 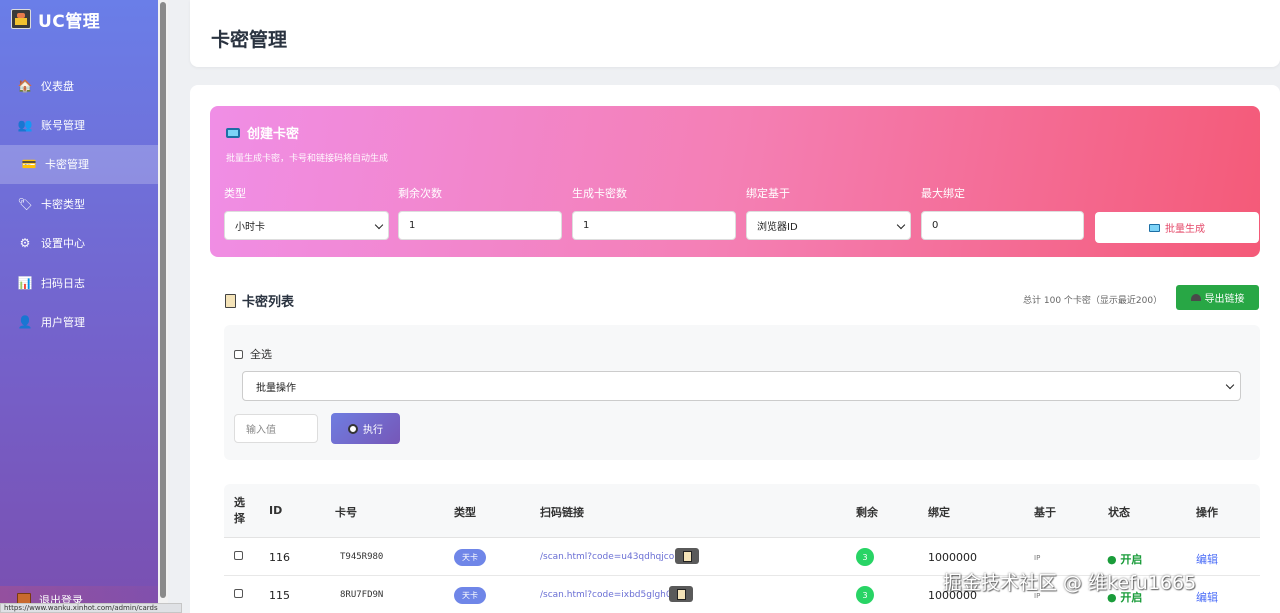 I want to click on execute-icon, so click(x=353, y=428).